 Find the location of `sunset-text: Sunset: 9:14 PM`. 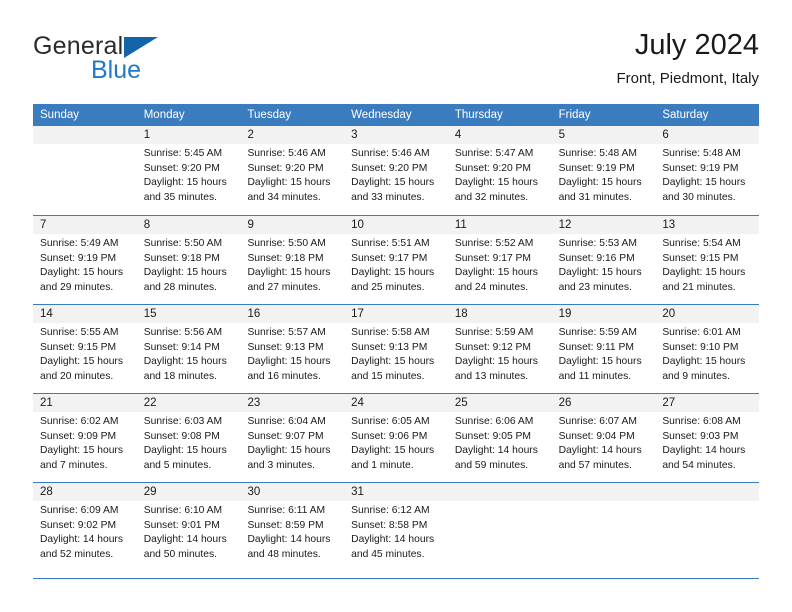

sunset-text: Sunset: 9:14 PM is located at coordinates (181, 347).